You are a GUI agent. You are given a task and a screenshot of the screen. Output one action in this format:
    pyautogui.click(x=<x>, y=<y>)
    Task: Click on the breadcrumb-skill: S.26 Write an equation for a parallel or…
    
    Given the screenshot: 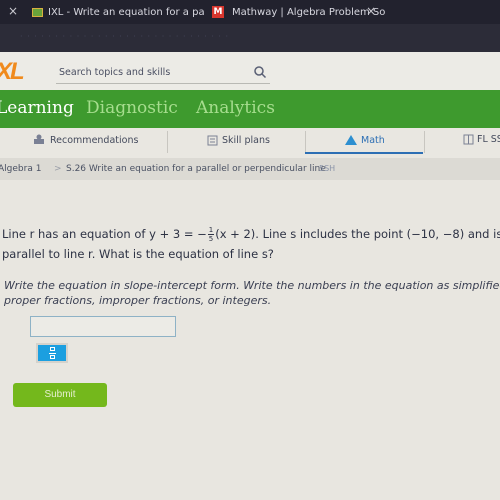 What is the action you would take?
    pyautogui.click(x=196, y=169)
    